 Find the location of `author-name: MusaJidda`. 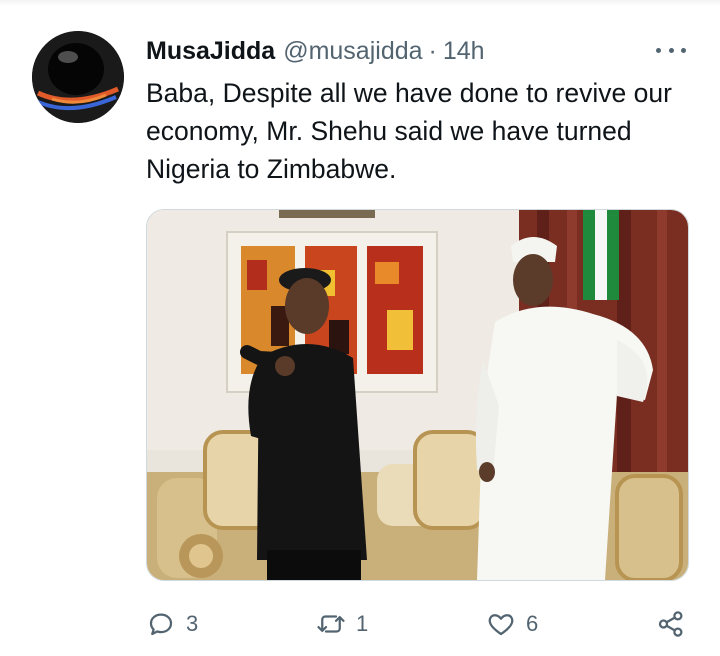

author-name: MusaJidda is located at coordinates (210, 51).